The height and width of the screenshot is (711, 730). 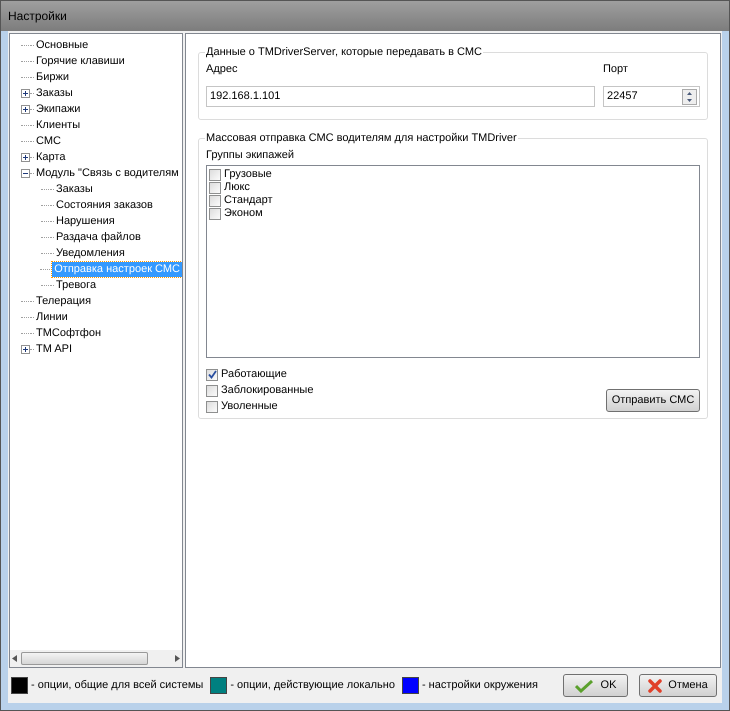 What do you see at coordinates (254, 374) in the screenshot?
I see `checkbox-label: Работающие` at bounding box center [254, 374].